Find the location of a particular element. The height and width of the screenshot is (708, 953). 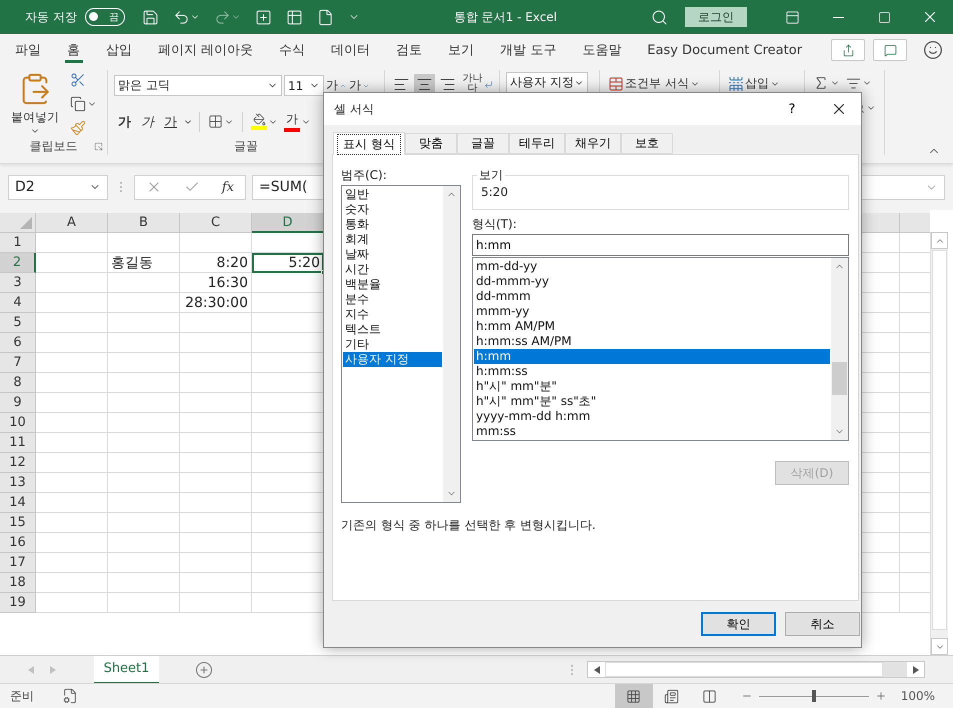

font-name-field: 맑은 고딕 is located at coordinates (198, 85).